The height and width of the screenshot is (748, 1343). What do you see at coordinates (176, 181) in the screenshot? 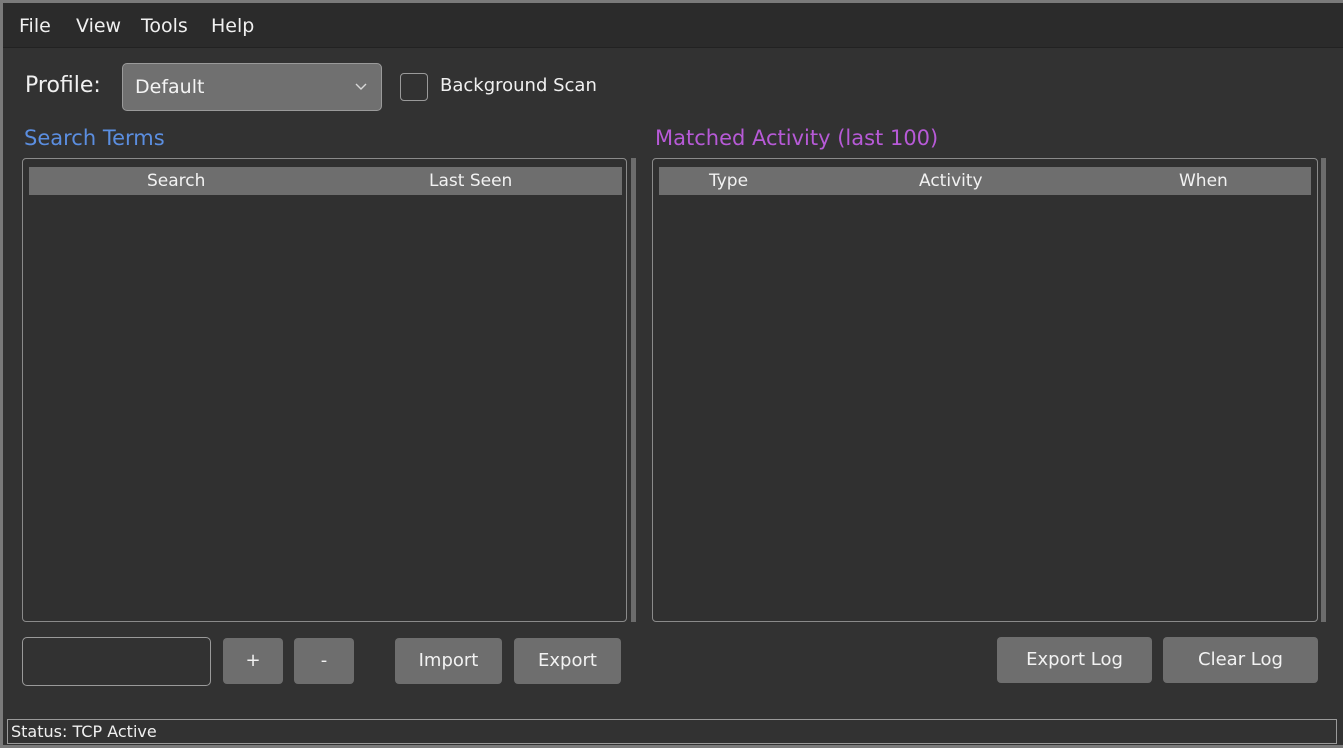
I see `column-header-search: Search` at bounding box center [176, 181].